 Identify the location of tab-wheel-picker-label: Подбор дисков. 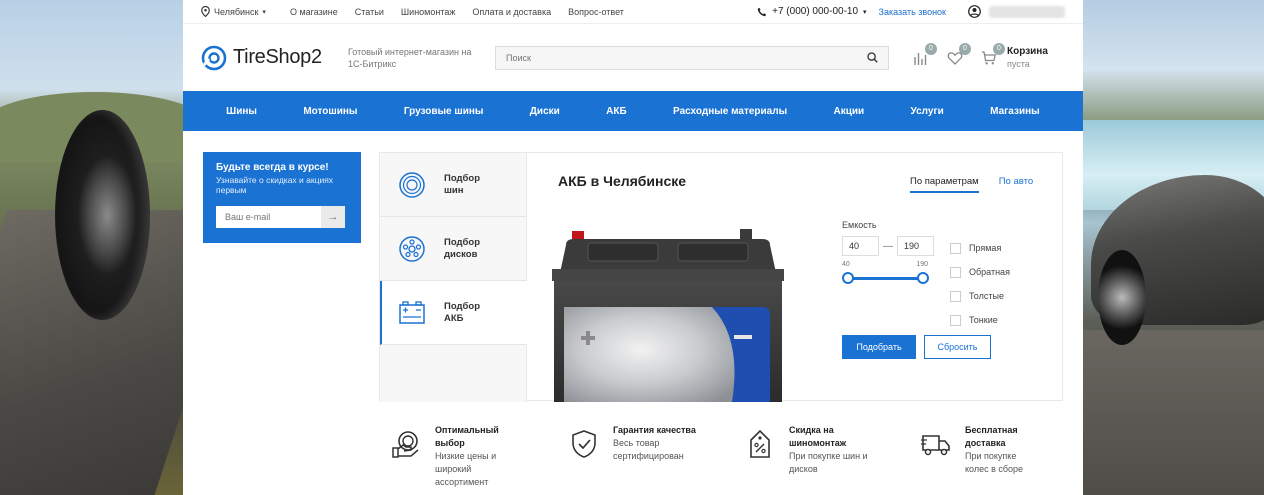
(462, 248).